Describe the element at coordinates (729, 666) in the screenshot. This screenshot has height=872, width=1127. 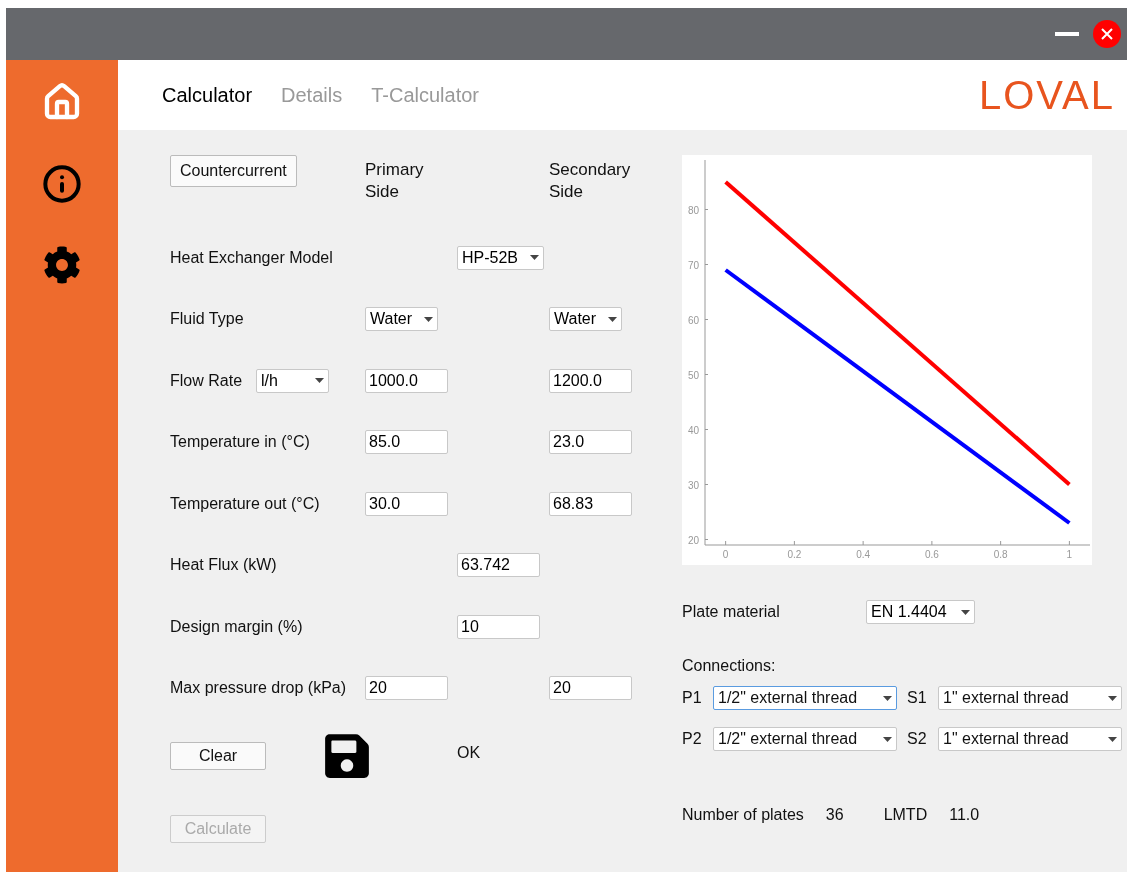
I see `section-label: Connections:` at that location.